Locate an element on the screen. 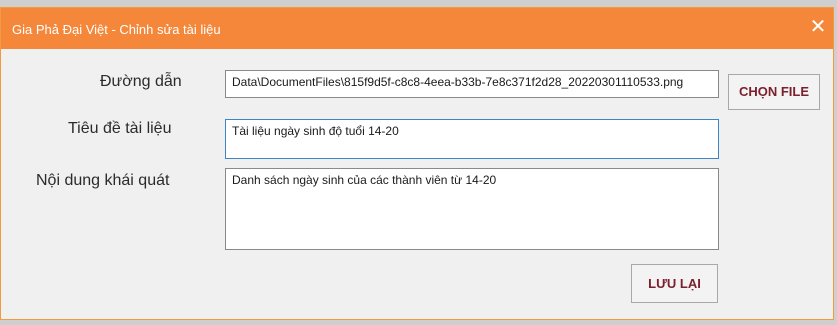 This screenshot has width=837, height=325. document-title-input: Tài liệu ngày sinh độ tuổi 14-20 is located at coordinates (472, 139).